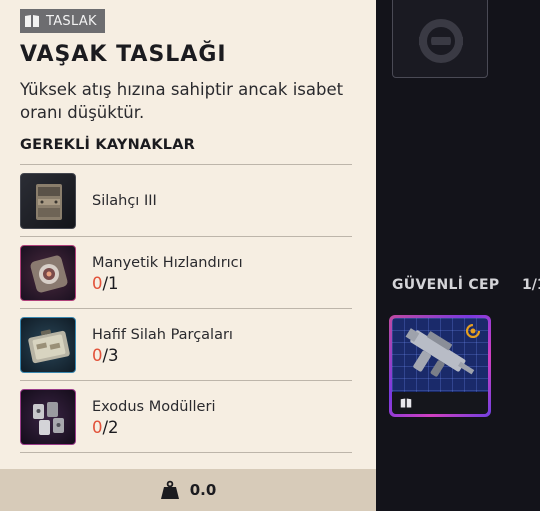 This screenshot has height=511, width=540. Describe the element at coordinates (48, 345) in the screenshot. I see `gun-parts-case-icon` at that location.